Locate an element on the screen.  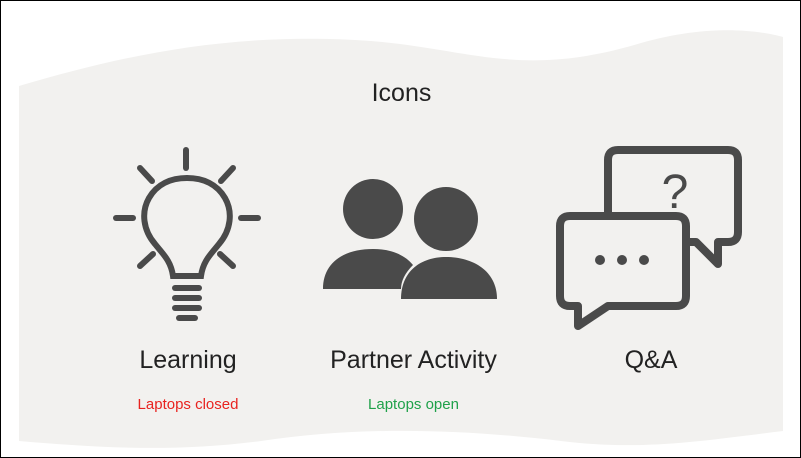
lightbulb-icon is located at coordinates (187, 234).